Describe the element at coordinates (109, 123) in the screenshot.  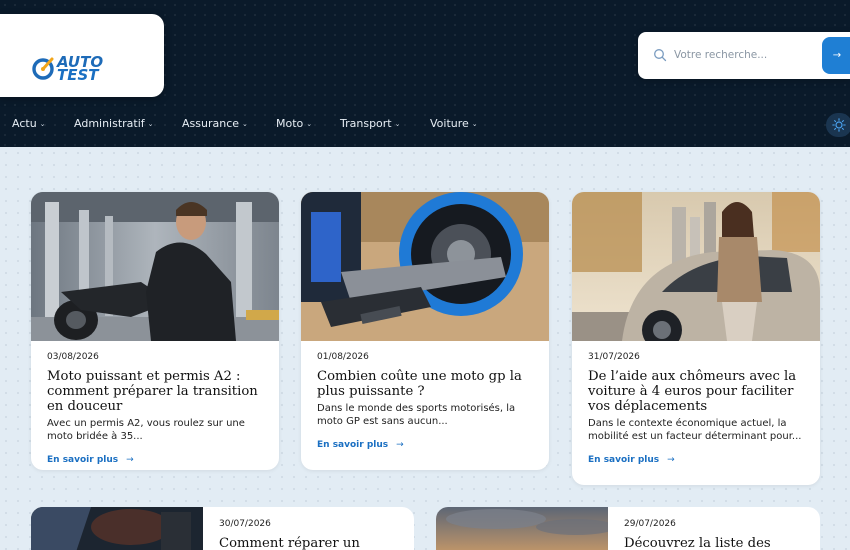
I see `nav-item-label: Administratif` at that location.